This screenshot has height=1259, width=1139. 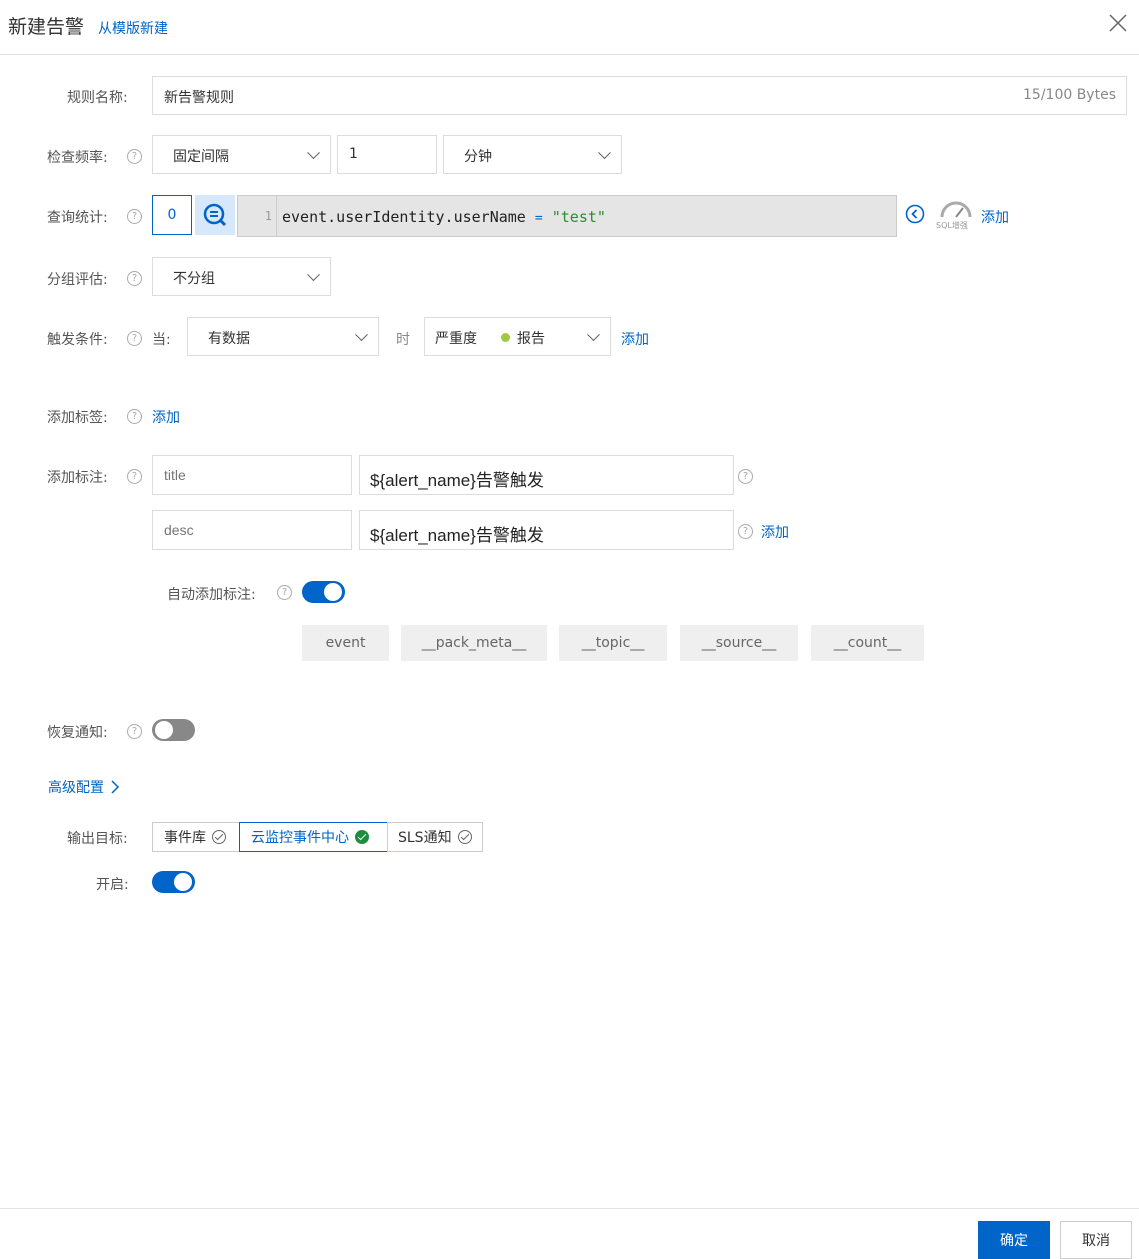 I want to click on footer-divider, so click(x=569, y=1208).